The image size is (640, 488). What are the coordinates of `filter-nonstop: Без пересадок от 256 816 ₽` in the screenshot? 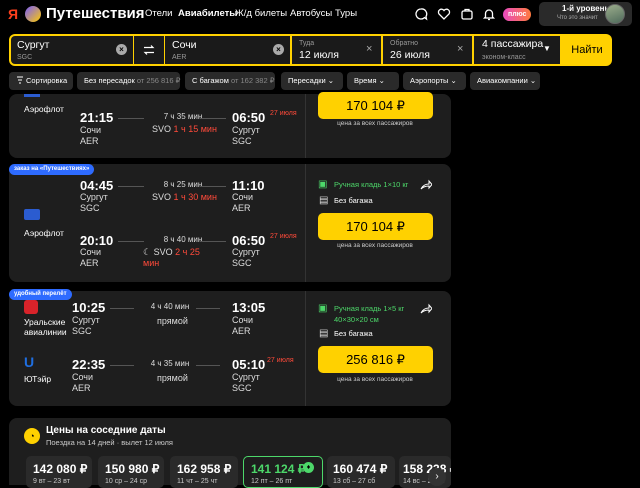 It's located at (128, 81).